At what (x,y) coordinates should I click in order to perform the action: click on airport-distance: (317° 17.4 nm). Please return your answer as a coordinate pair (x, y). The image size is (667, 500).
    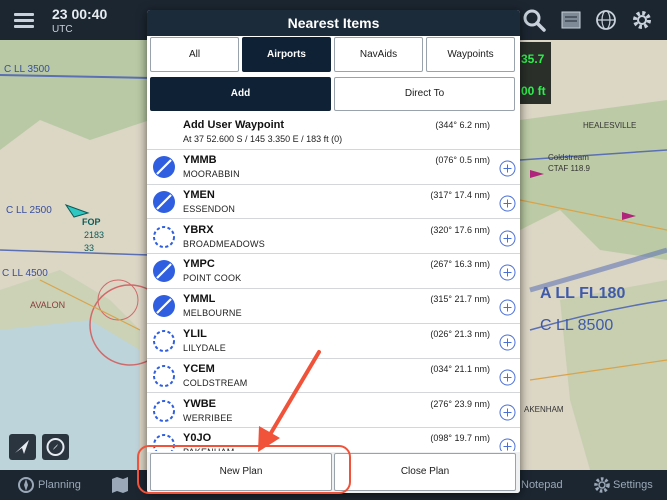
    Looking at the image, I should click on (460, 194).